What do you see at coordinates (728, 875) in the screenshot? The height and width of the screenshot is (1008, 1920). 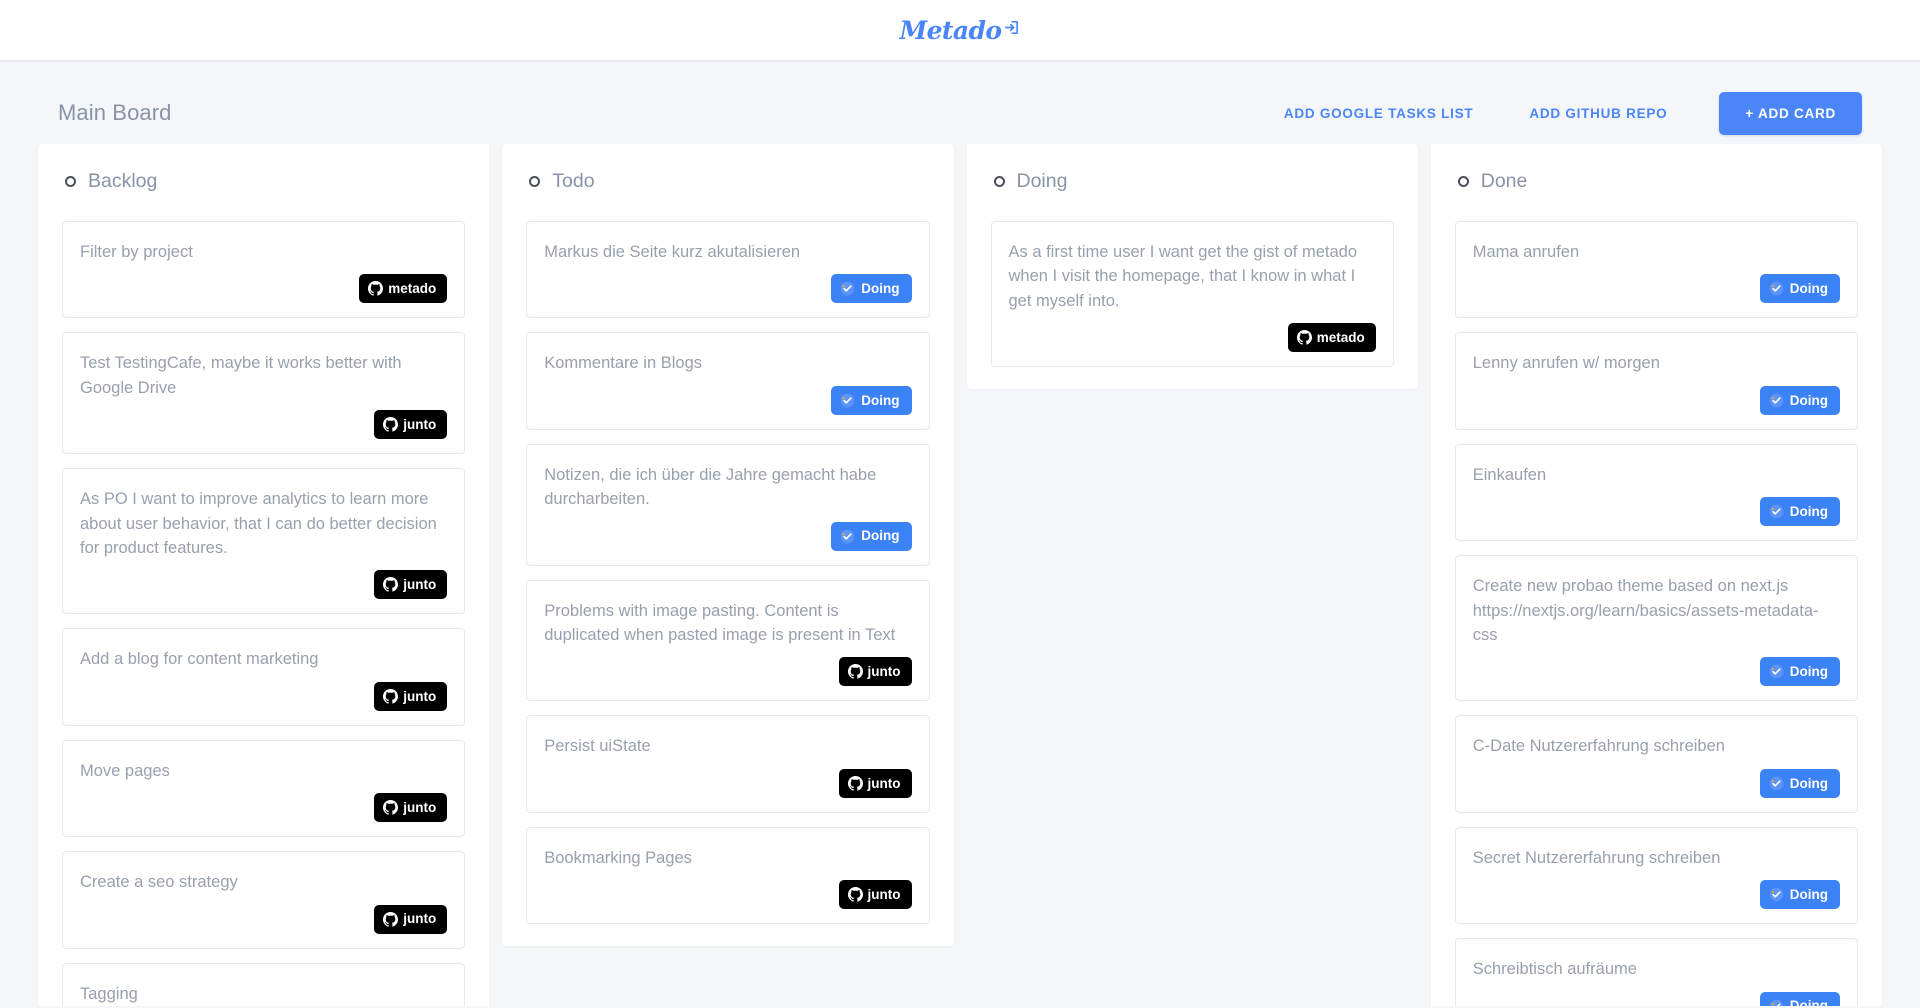 I see `task-card: Bookmarking Pages junto` at bounding box center [728, 875].